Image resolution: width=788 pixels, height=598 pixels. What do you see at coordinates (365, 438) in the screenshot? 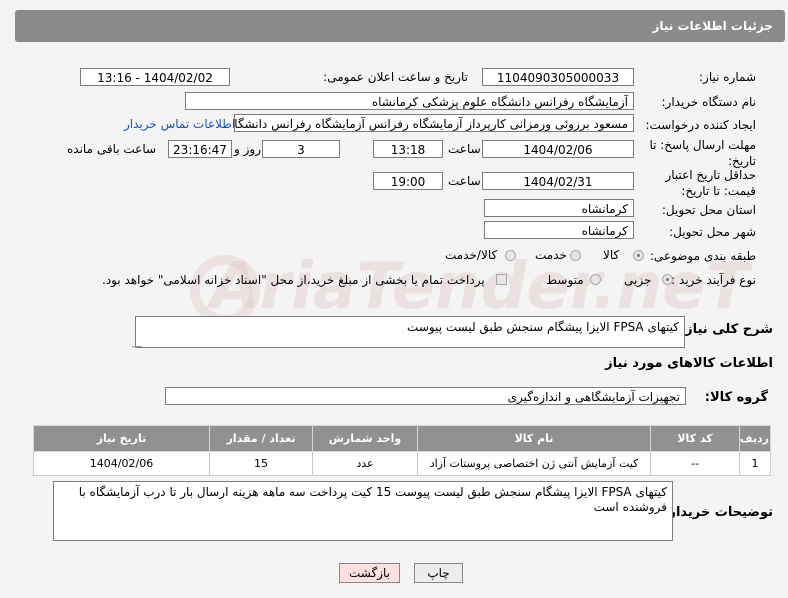
I see `col-header-unit: واحد شمارش` at bounding box center [365, 438].